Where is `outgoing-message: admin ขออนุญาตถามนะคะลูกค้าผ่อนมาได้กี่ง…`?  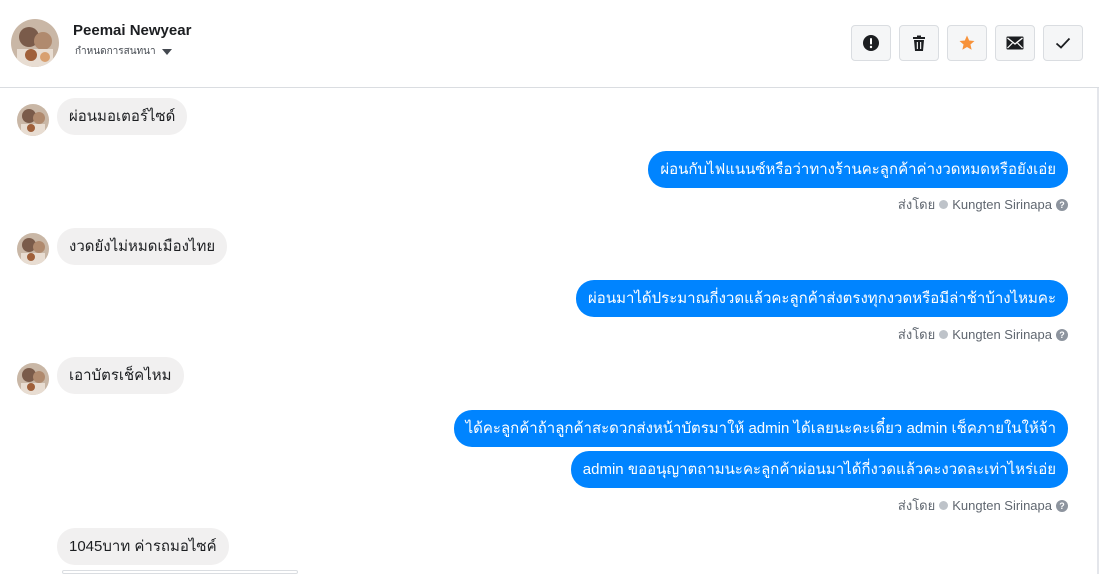 outgoing-message: admin ขออนุญาตถามนะคะลูกค้าผ่อนมาได้กี่ง… is located at coordinates (819, 469).